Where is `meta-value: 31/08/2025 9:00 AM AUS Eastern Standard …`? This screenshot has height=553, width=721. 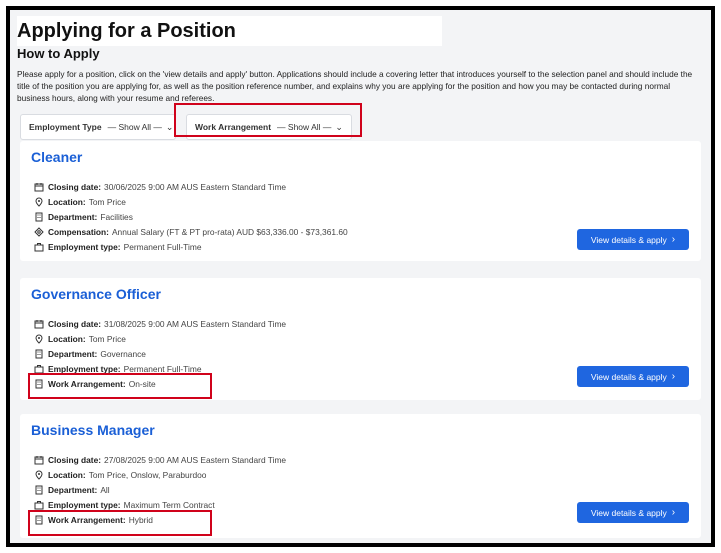 meta-value: 31/08/2025 9:00 AM AUS Eastern Standard … is located at coordinates (195, 323).